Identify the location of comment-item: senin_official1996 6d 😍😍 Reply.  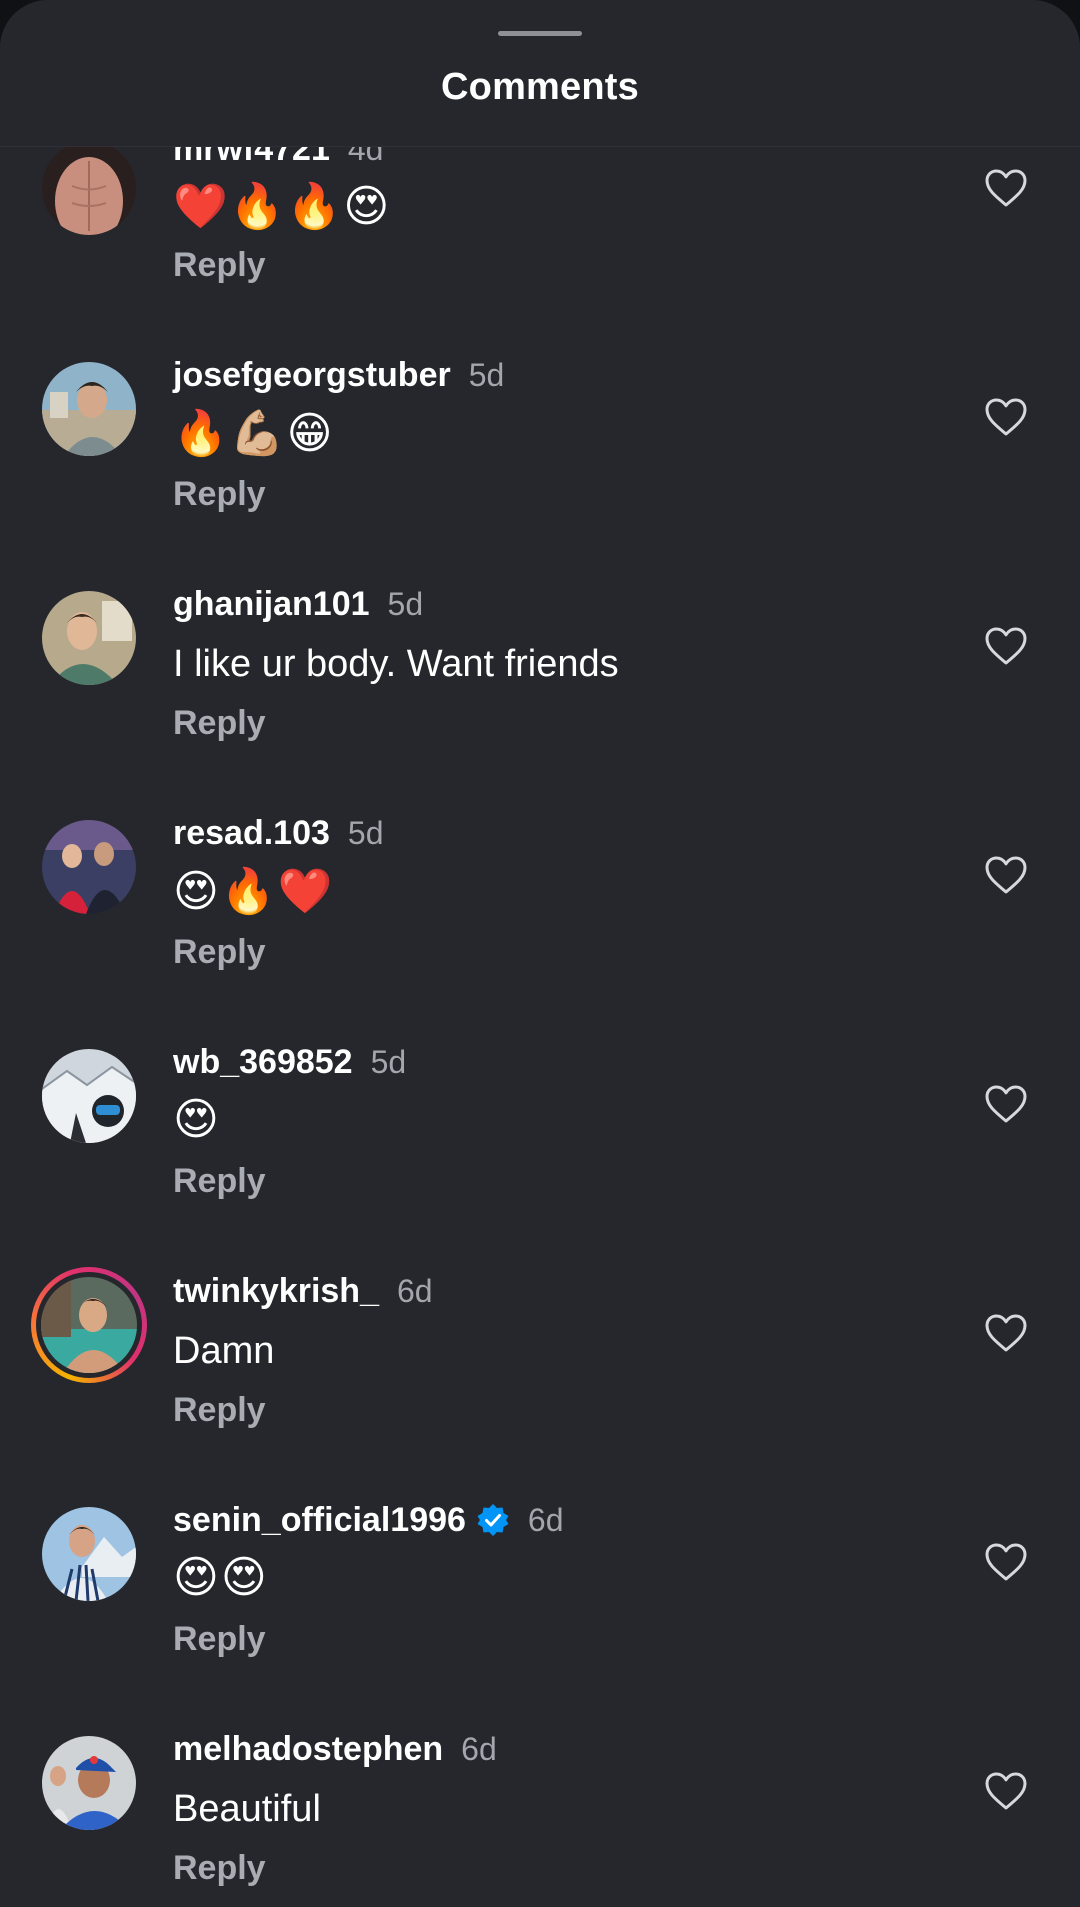
(540, 1588).